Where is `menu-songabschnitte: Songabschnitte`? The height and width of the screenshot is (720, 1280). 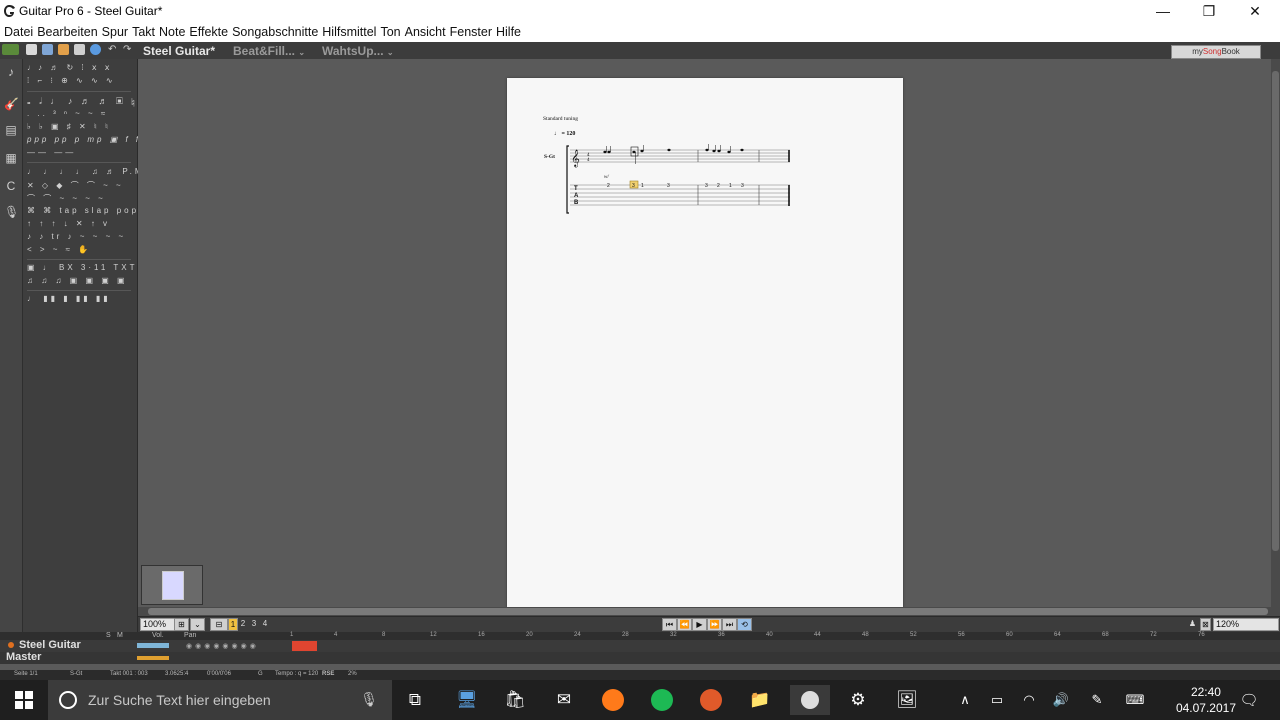 menu-songabschnitte: Songabschnitte is located at coordinates (275, 32).